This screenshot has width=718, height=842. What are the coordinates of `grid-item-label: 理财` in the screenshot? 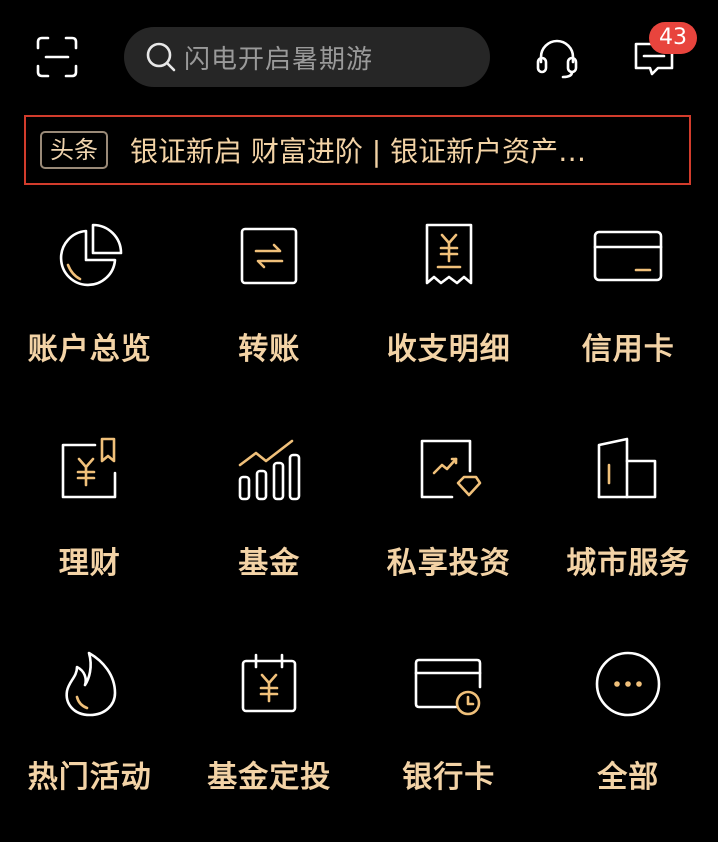 It's located at (90, 560).